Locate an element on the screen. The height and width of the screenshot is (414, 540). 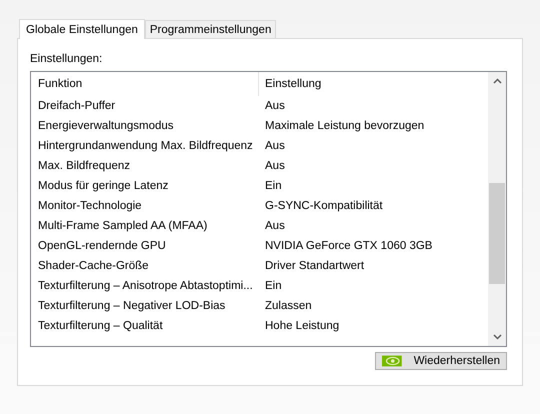
restore-button: Wiederherstellen is located at coordinates (441, 361).